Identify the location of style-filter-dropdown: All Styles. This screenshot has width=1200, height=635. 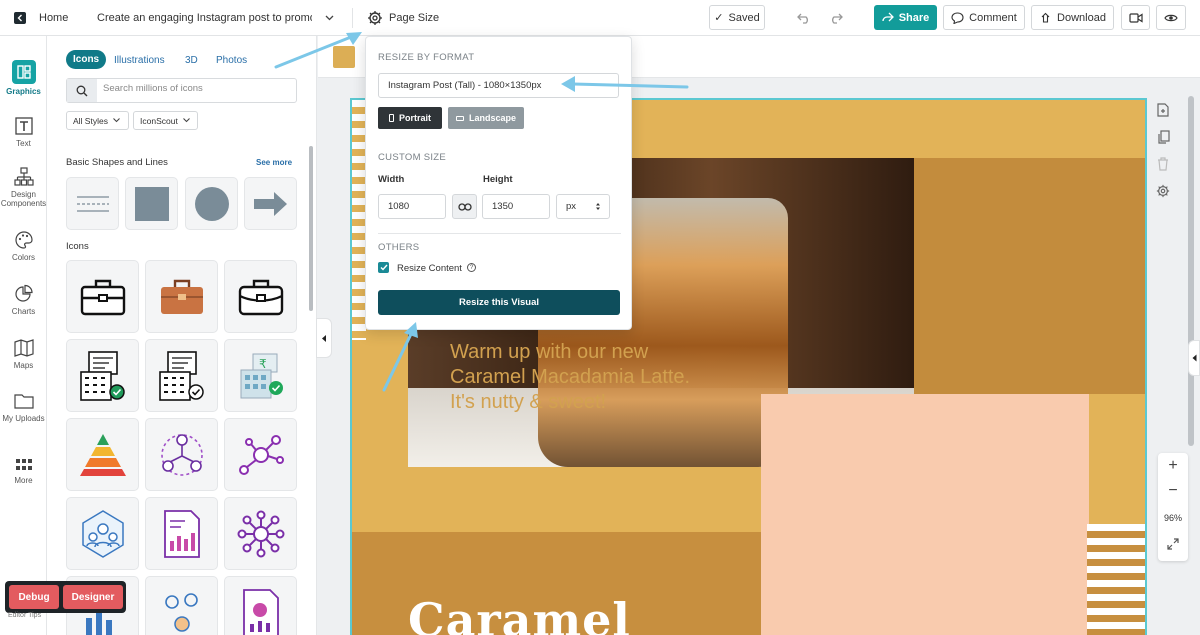
(97, 120).